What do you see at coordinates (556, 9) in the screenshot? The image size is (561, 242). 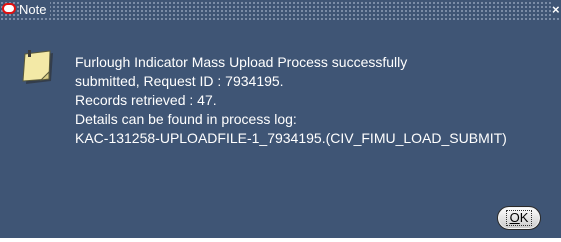 I see `close-icon: ×` at bounding box center [556, 9].